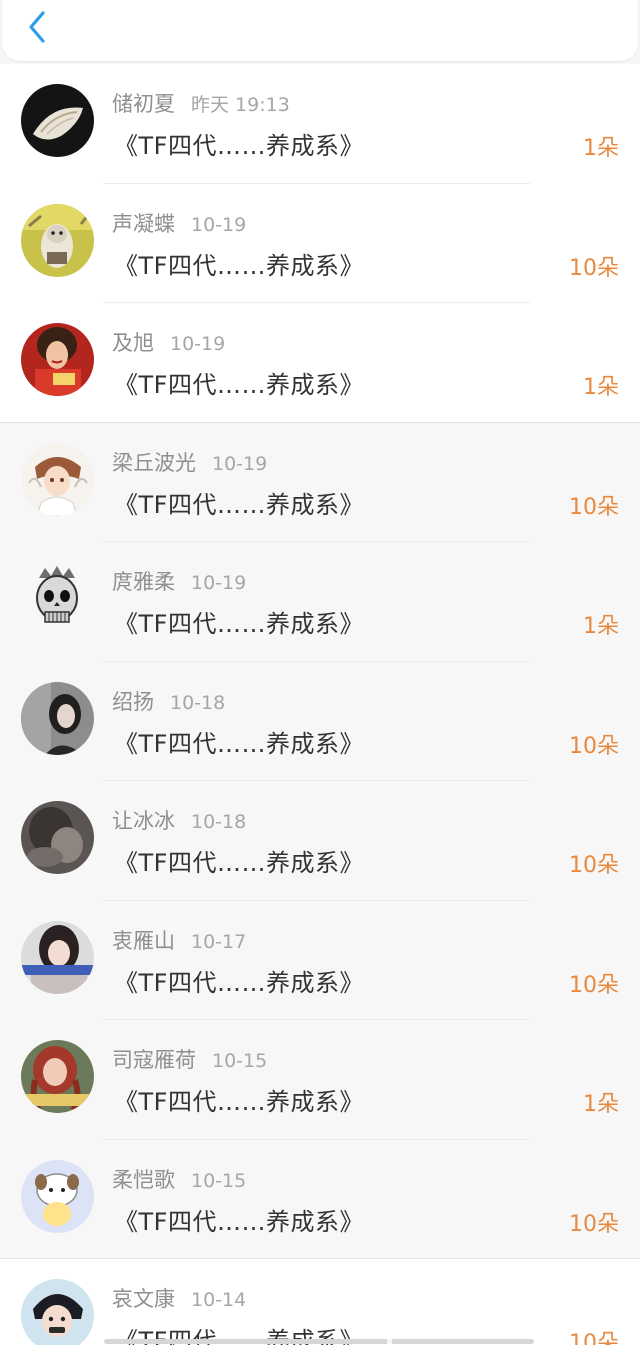 This screenshot has width=640, height=1345. I want to click on user-name: 柔恺歌 10-15, so click(179, 1179).